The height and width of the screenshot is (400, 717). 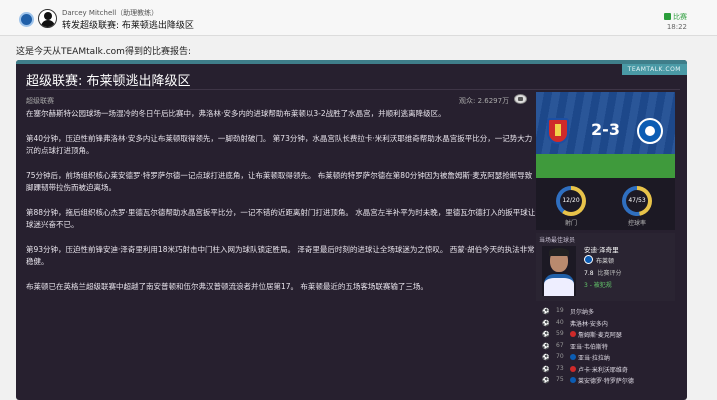 What do you see at coordinates (611, 323) in the screenshot?
I see `event-row: ⚽ 40 弗洛林·安多内` at bounding box center [611, 323].